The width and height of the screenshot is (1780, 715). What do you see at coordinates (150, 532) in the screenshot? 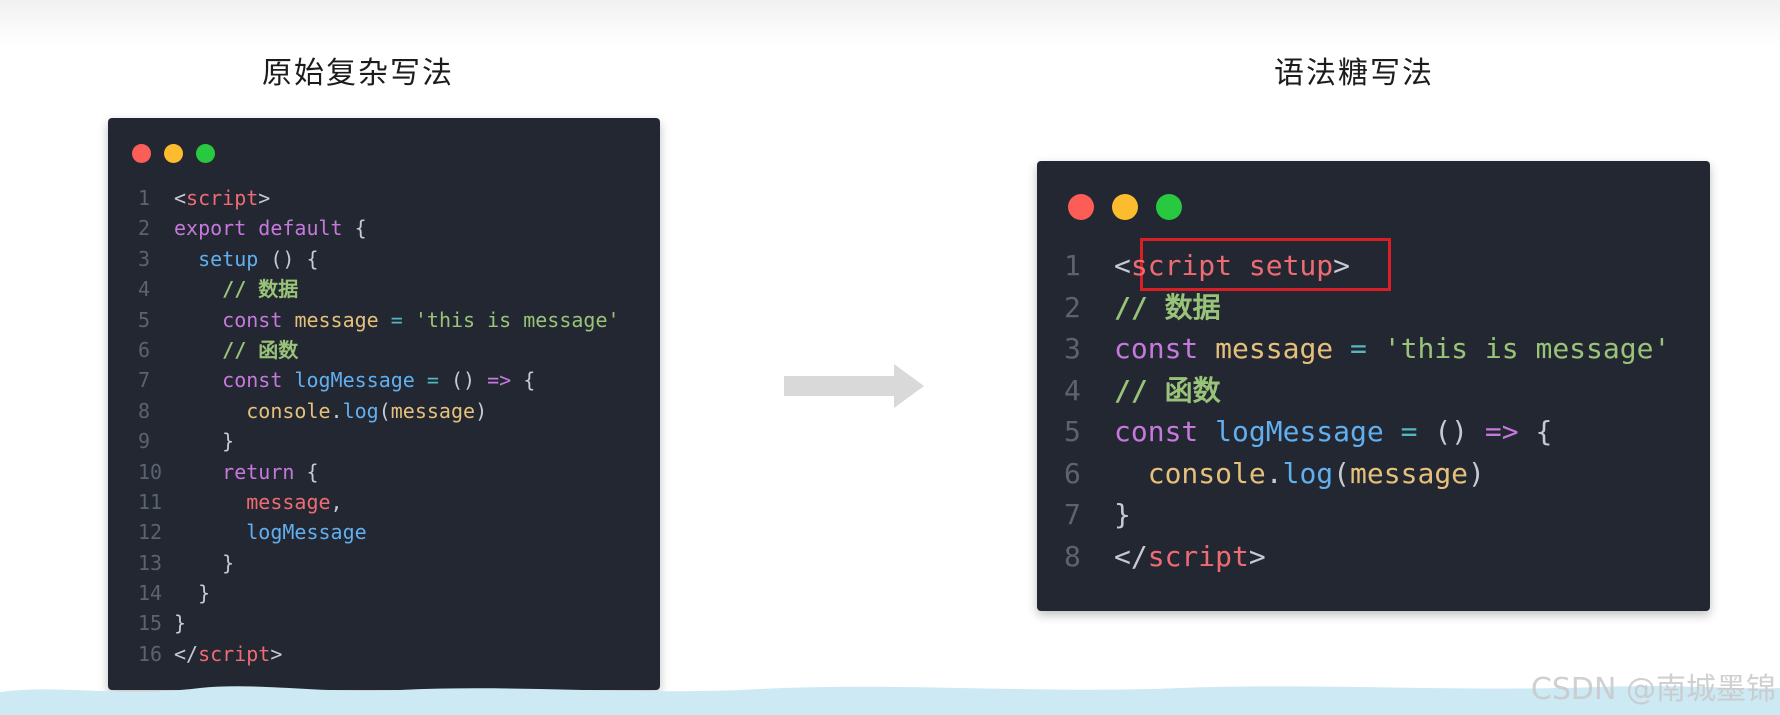
I see `line-number: 12` at bounding box center [150, 532].